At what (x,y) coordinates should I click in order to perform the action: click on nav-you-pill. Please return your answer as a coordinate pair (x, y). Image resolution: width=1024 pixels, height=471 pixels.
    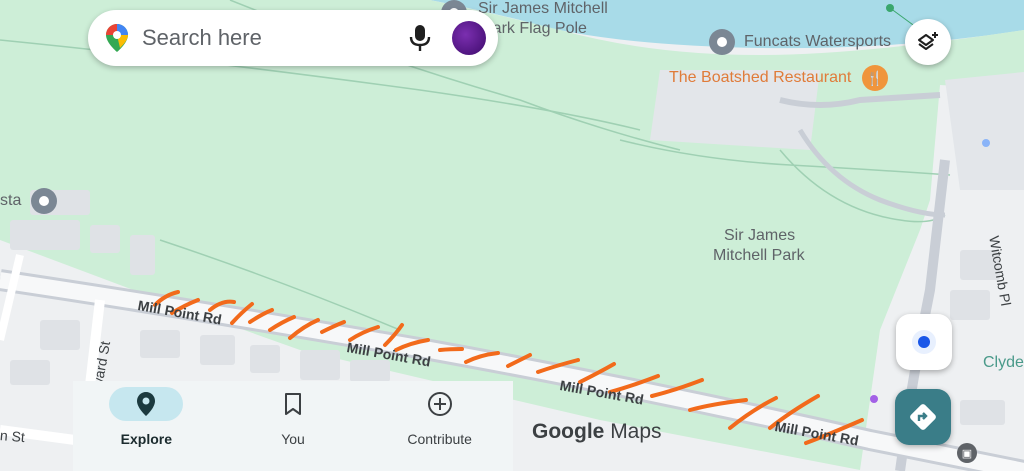
    Looking at the image, I should click on (293, 404).